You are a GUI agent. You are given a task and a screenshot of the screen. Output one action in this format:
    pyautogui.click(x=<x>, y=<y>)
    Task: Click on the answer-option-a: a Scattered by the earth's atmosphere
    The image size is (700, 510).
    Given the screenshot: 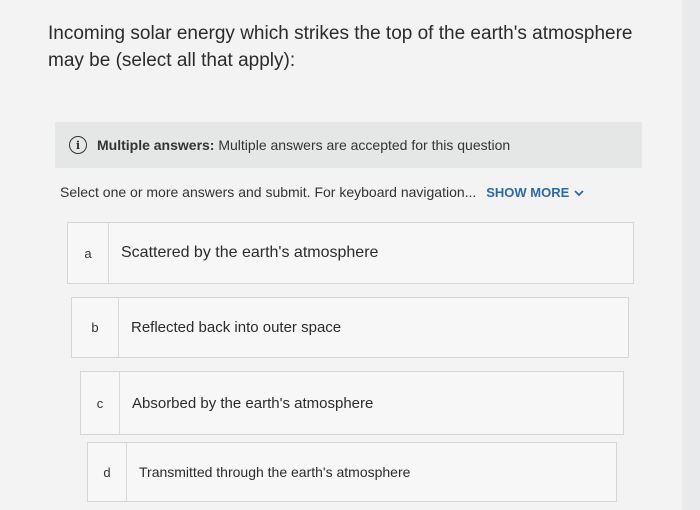 What is the action you would take?
    pyautogui.click(x=350, y=253)
    